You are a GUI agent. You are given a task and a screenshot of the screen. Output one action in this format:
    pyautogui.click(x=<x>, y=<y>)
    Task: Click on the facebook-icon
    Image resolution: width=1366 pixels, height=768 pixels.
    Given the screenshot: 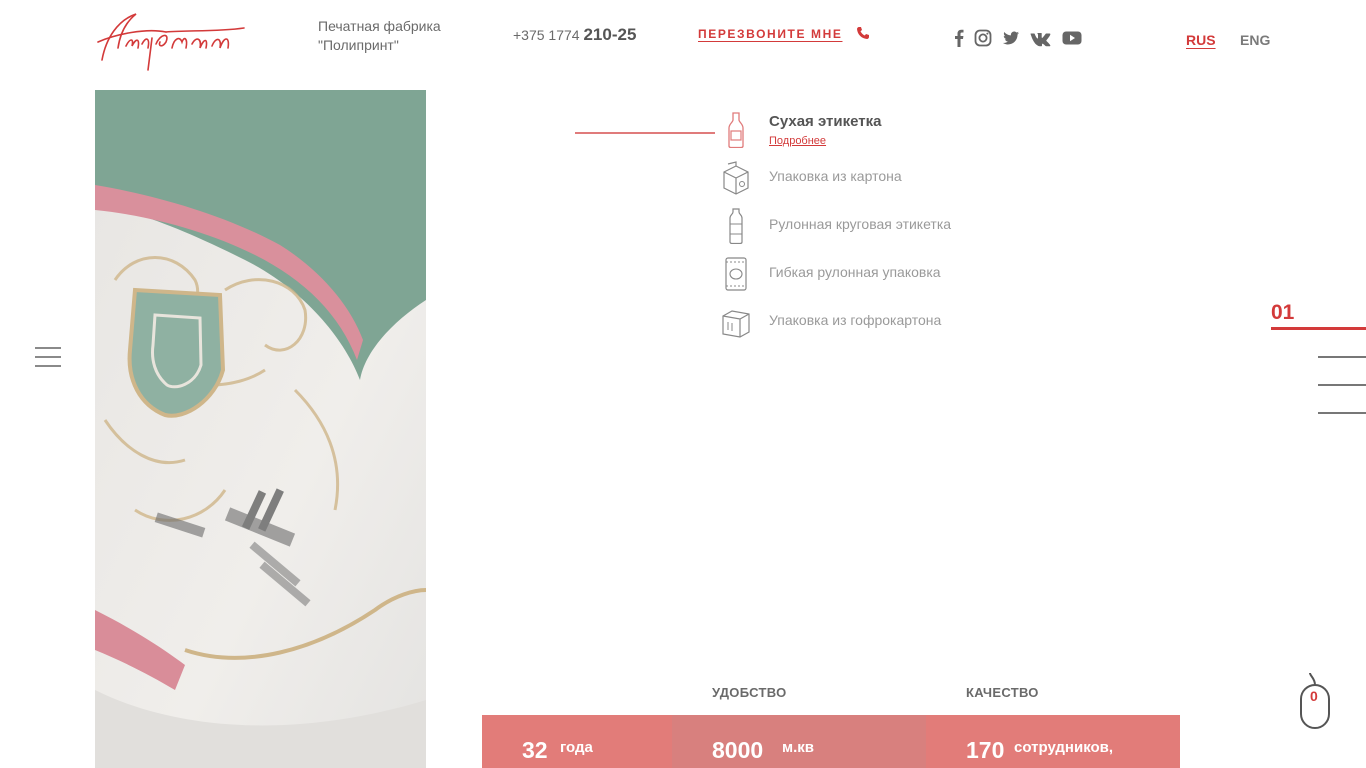 What is the action you would take?
    pyautogui.click(x=959, y=38)
    